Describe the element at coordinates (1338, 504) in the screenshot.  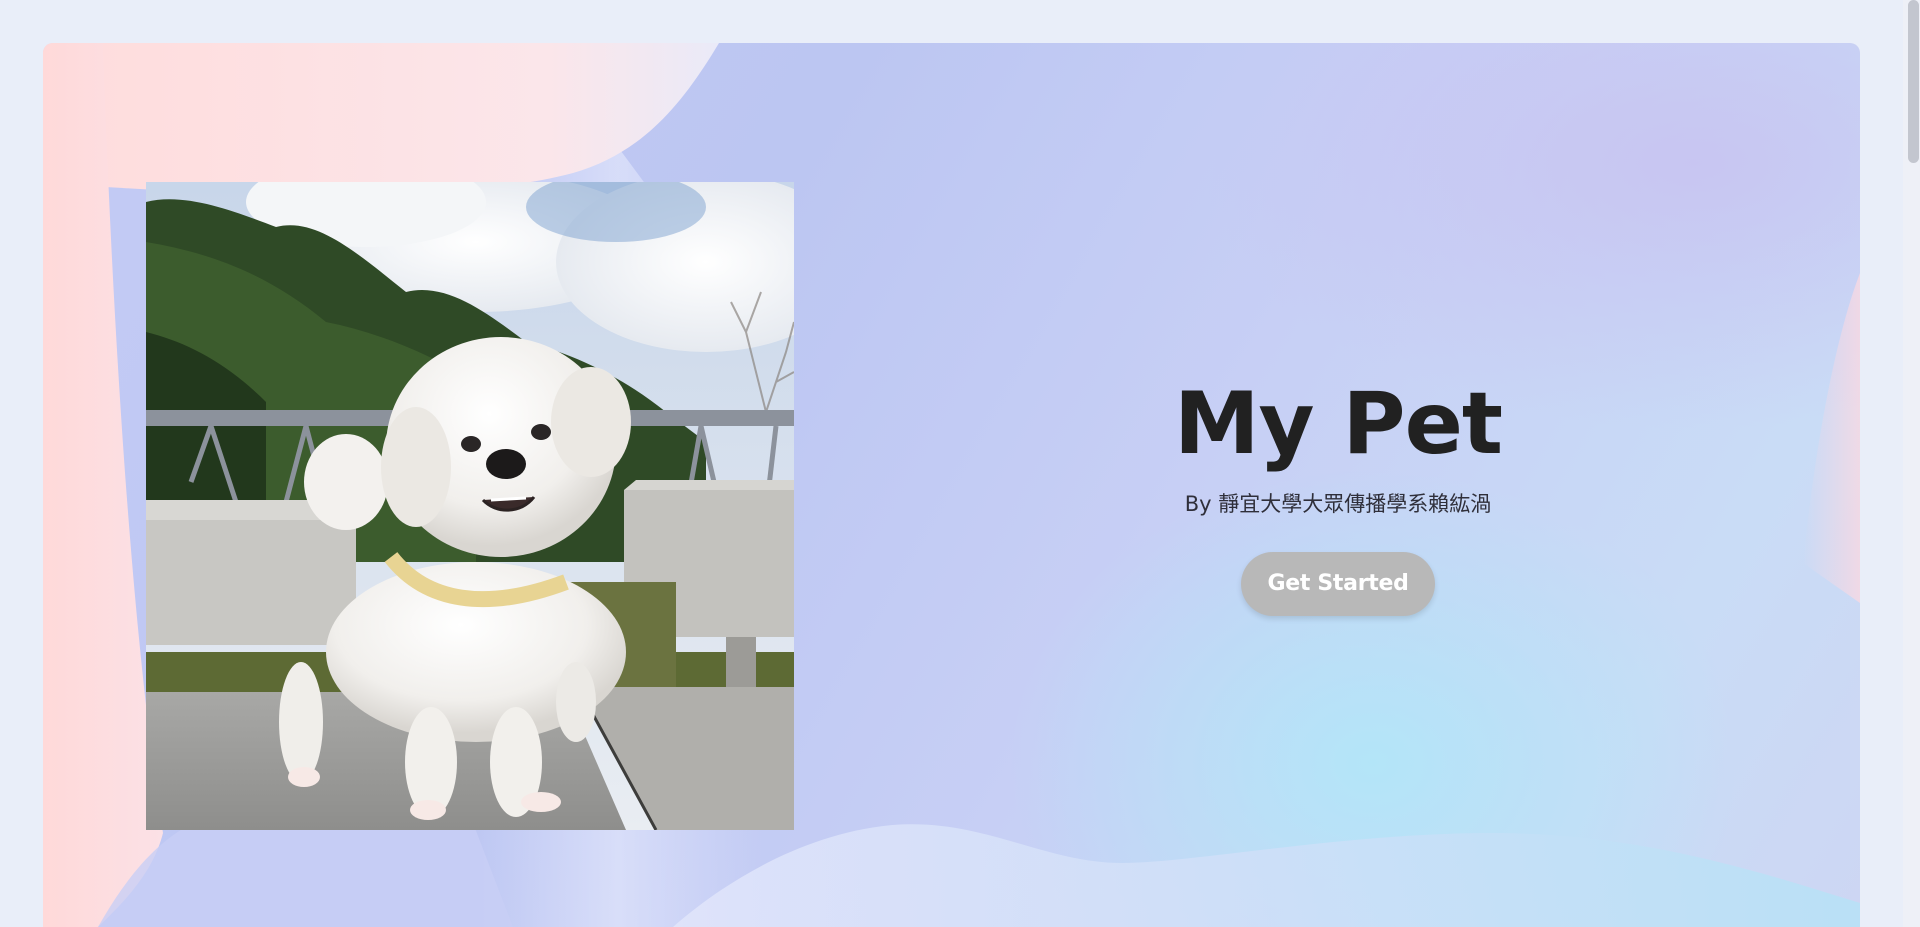
I see `author-subtitle: By 靜宜大學大眾傳播學系賴紘渦` at that location.